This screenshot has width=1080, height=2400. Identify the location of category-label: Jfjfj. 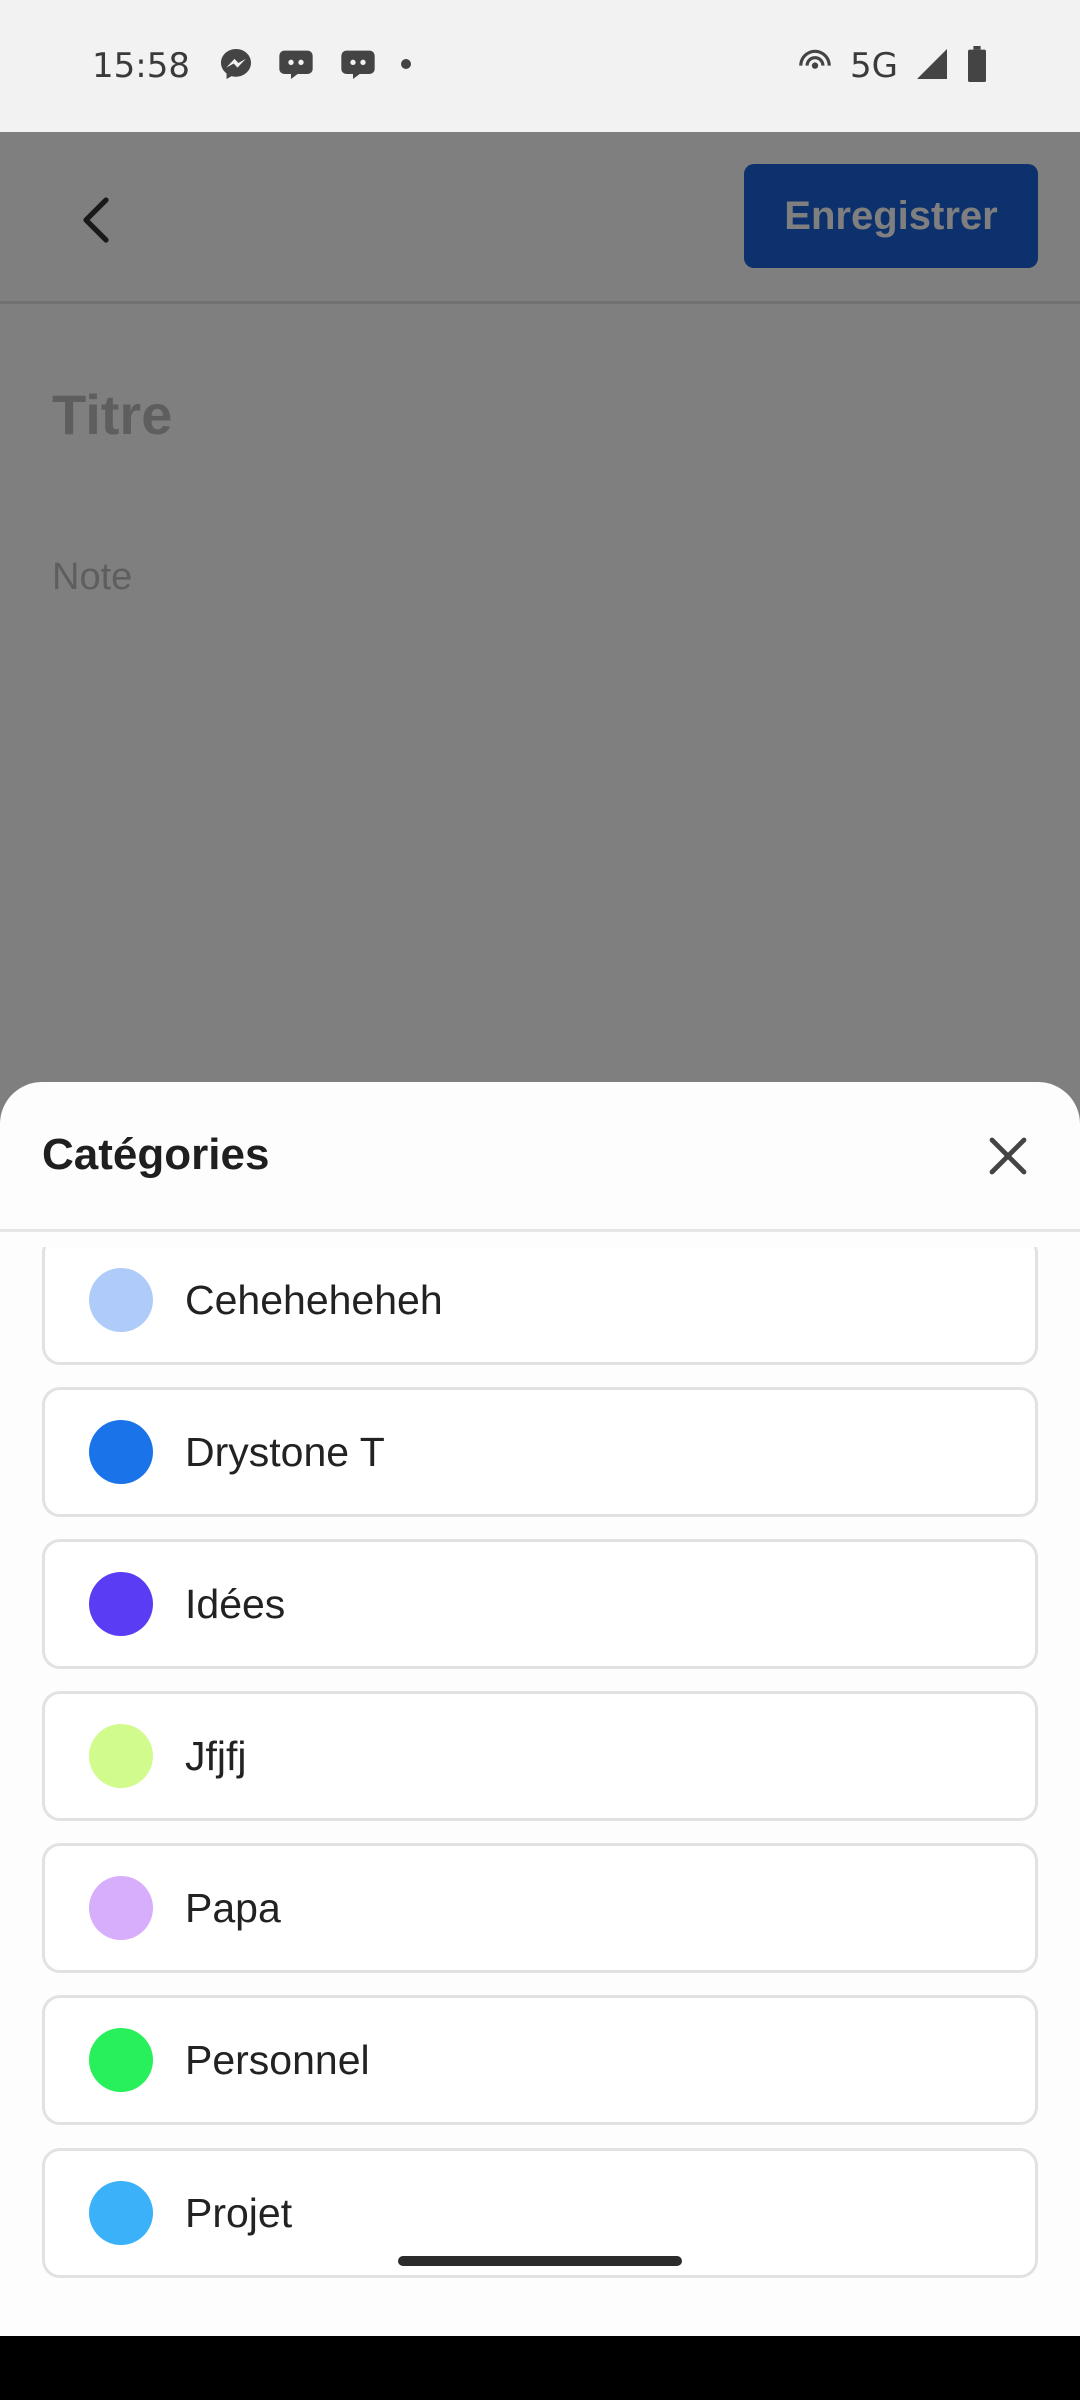
(216, 1755).